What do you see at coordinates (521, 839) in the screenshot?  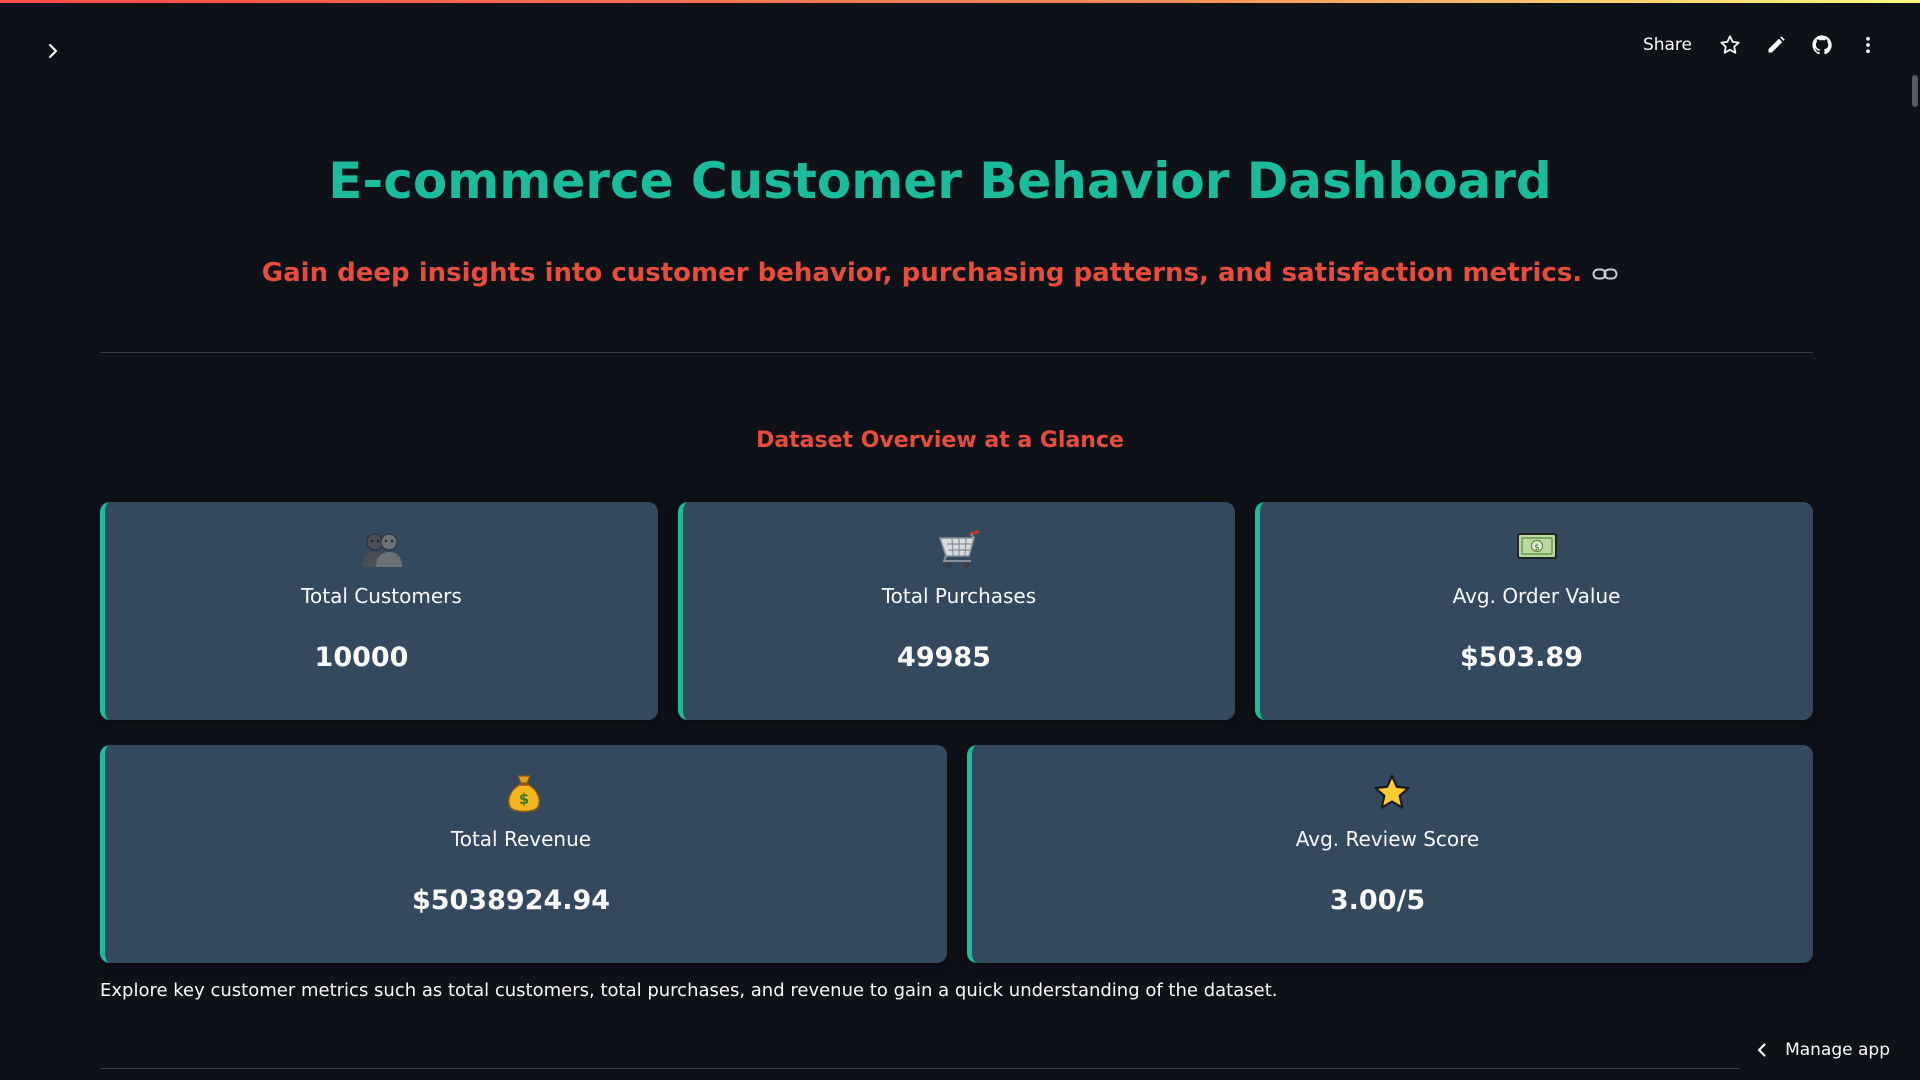 I see `metric-label: Total Revenue` at bounding box center [521, 839].